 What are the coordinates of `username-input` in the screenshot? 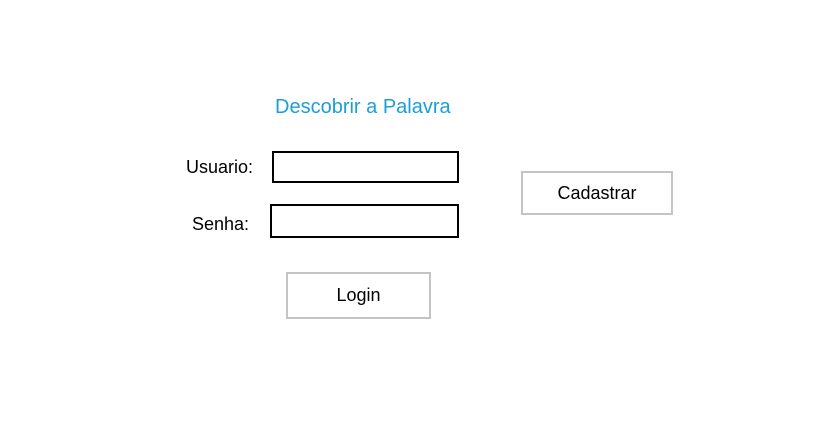 It's located at (365, 167).